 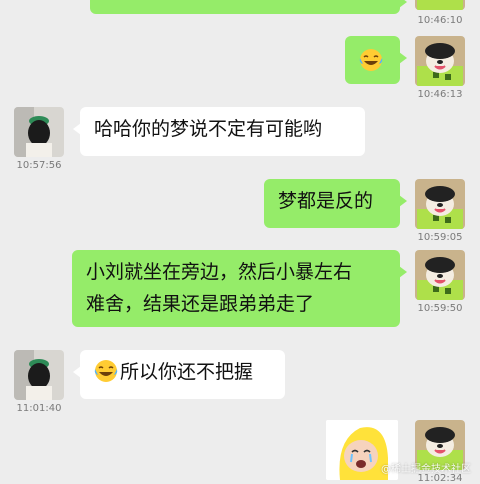 I want to click on timestamp: 10:59:50, so click(x=440, y=308).